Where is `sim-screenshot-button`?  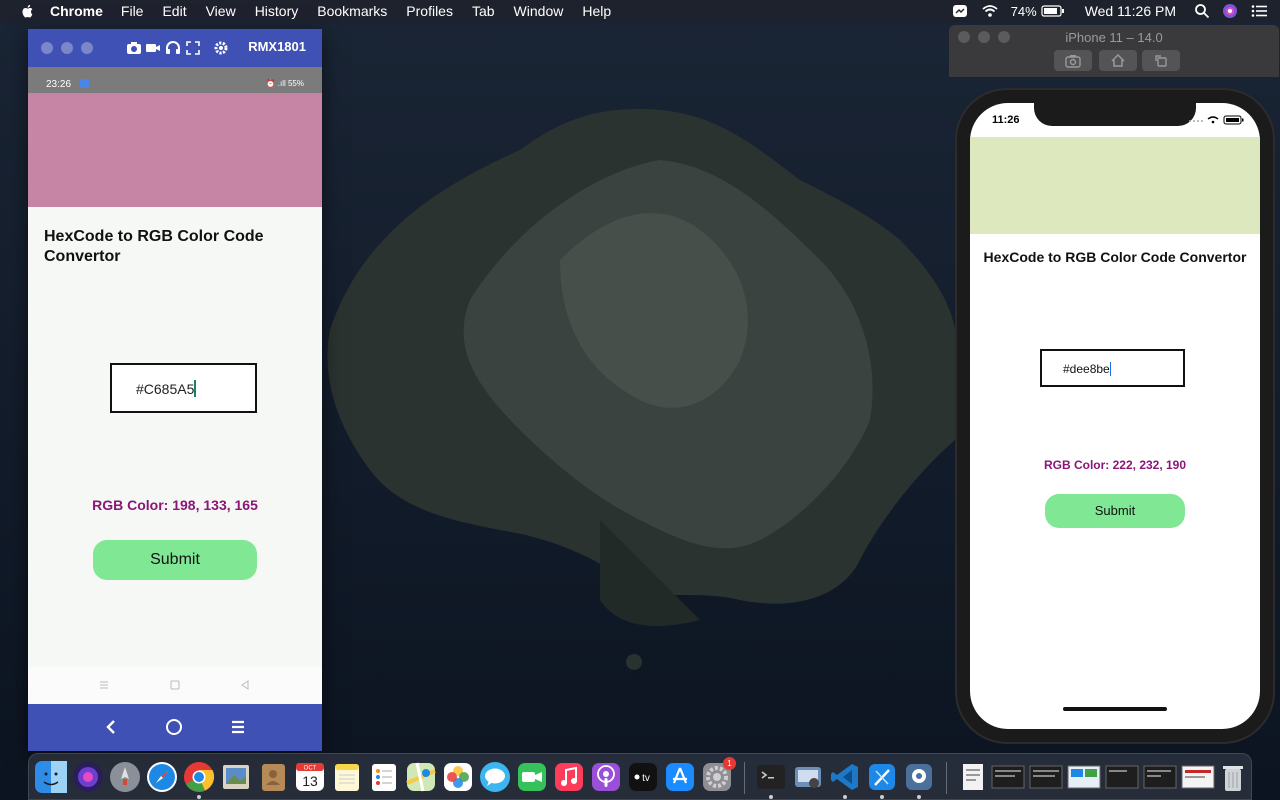
sim-screenshot-button is located at coordinates (1073, 60).